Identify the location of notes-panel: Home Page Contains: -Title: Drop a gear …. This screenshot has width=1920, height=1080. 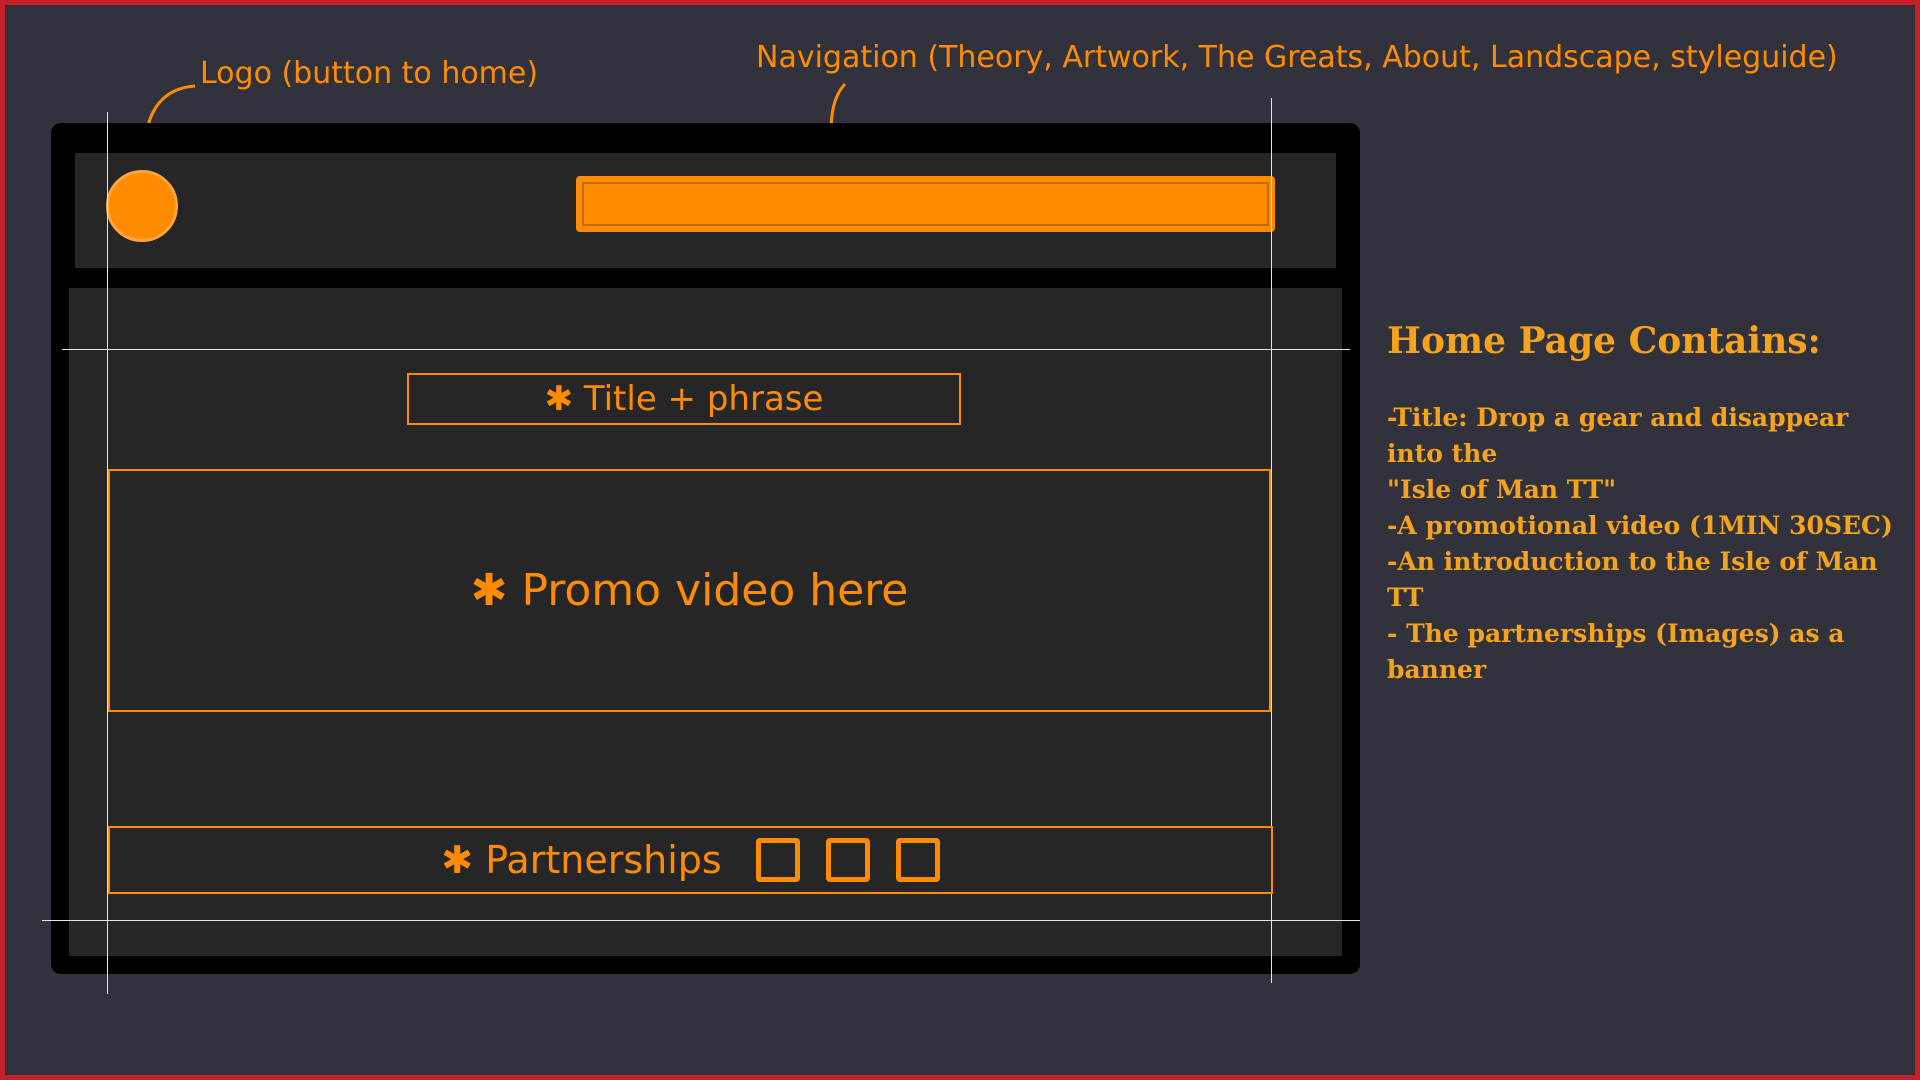
(1647, 504).